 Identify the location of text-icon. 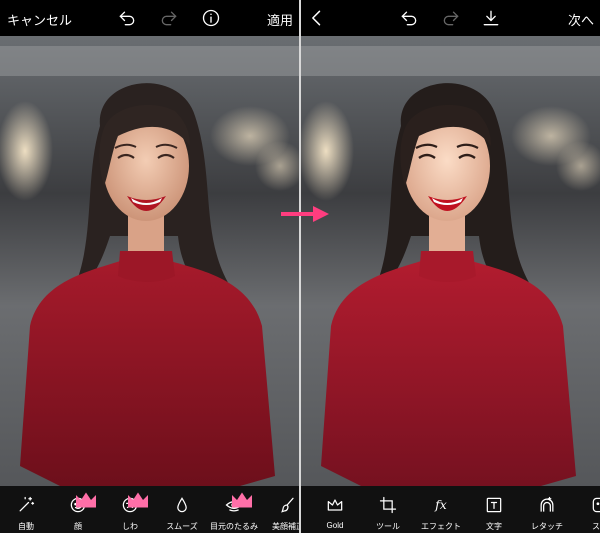
(494, 505).